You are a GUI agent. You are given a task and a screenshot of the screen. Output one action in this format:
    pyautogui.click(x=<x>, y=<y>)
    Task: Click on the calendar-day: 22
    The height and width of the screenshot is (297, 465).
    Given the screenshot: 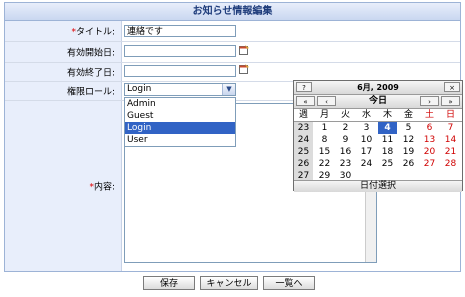 What is the action you would take?
    pyautogui.click(x=324, y=164)
    